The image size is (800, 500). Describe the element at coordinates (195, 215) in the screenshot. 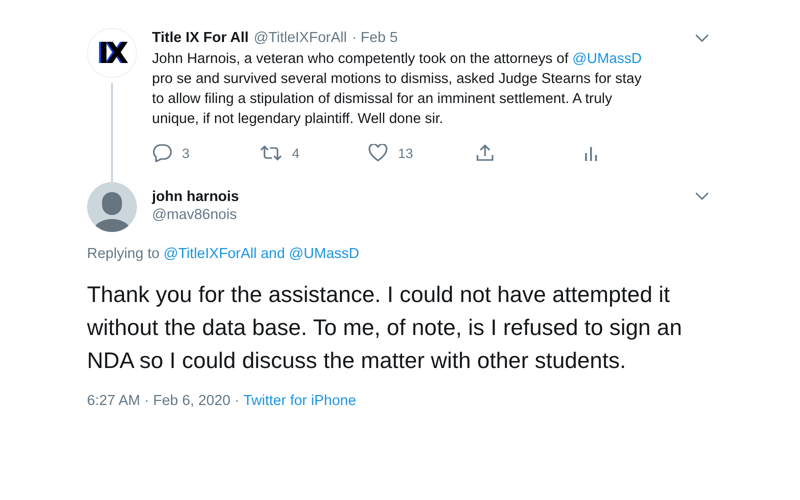

I see `author-handle: @mav86nois` at that location.